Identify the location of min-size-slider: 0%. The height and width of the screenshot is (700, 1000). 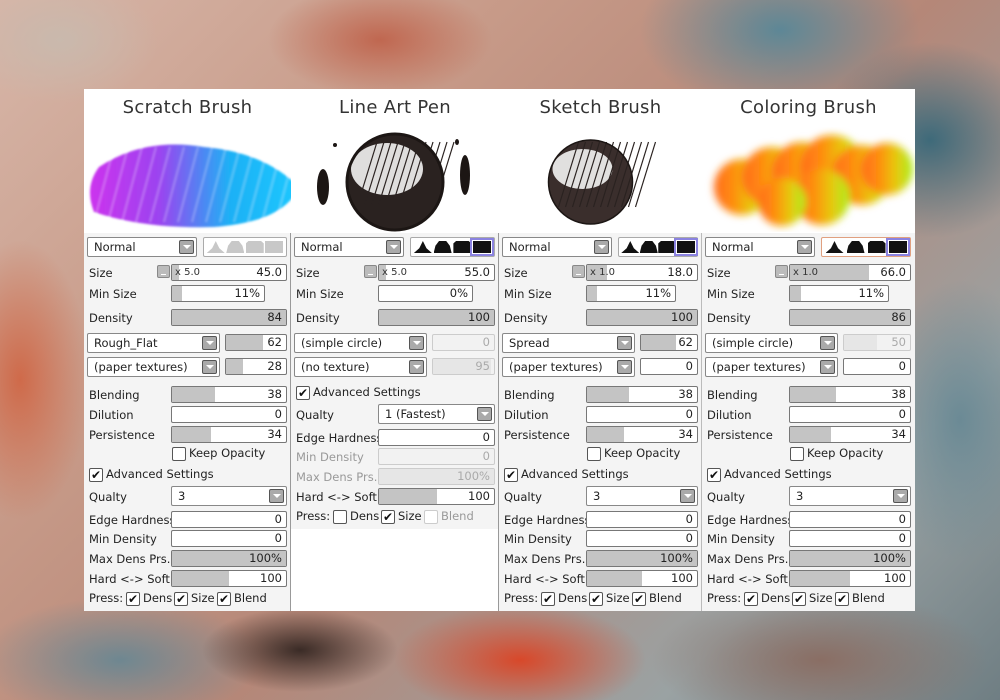
(425, 293).